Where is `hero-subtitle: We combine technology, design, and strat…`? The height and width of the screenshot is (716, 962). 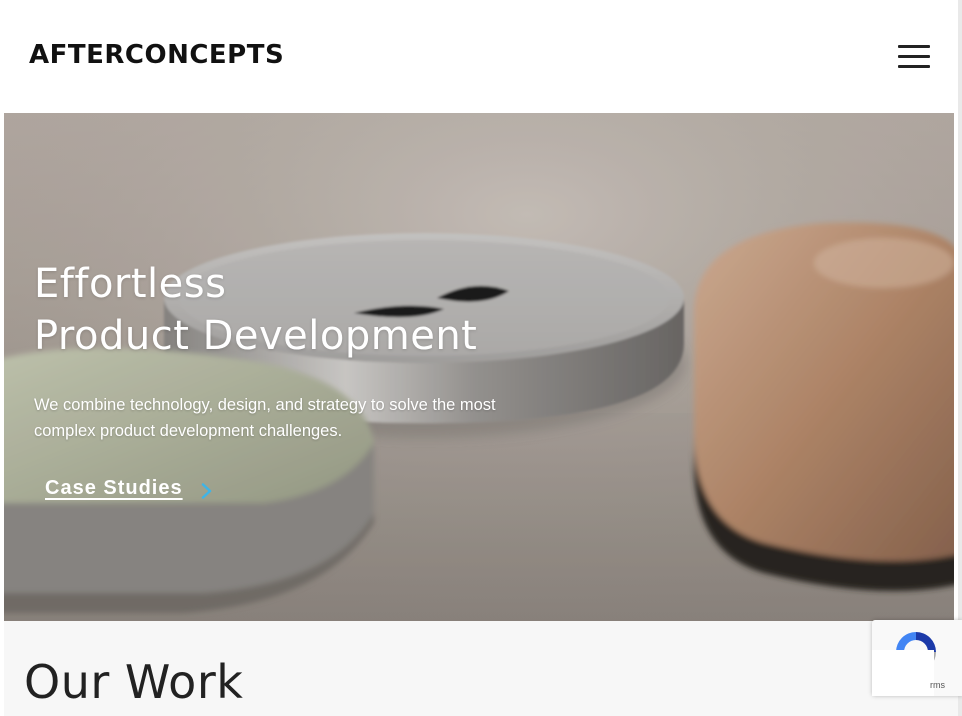
hero-subtitle: We combine technology, design, and strat… is located at coordinates (284, 418).